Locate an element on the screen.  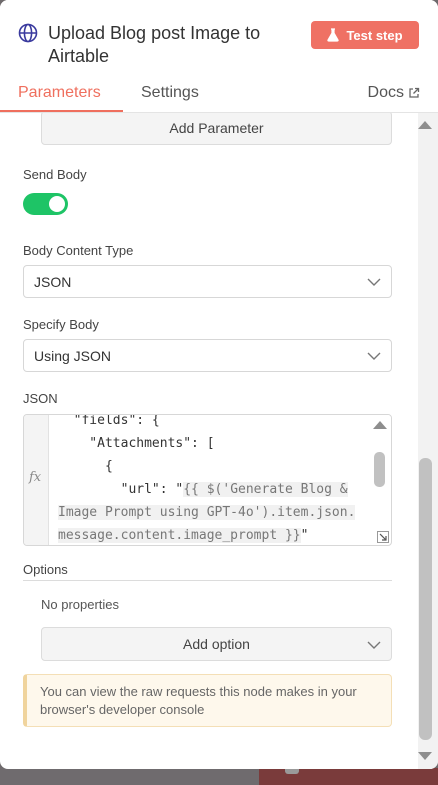
no-properties-text: No properties is located at coordinates (80, 604).